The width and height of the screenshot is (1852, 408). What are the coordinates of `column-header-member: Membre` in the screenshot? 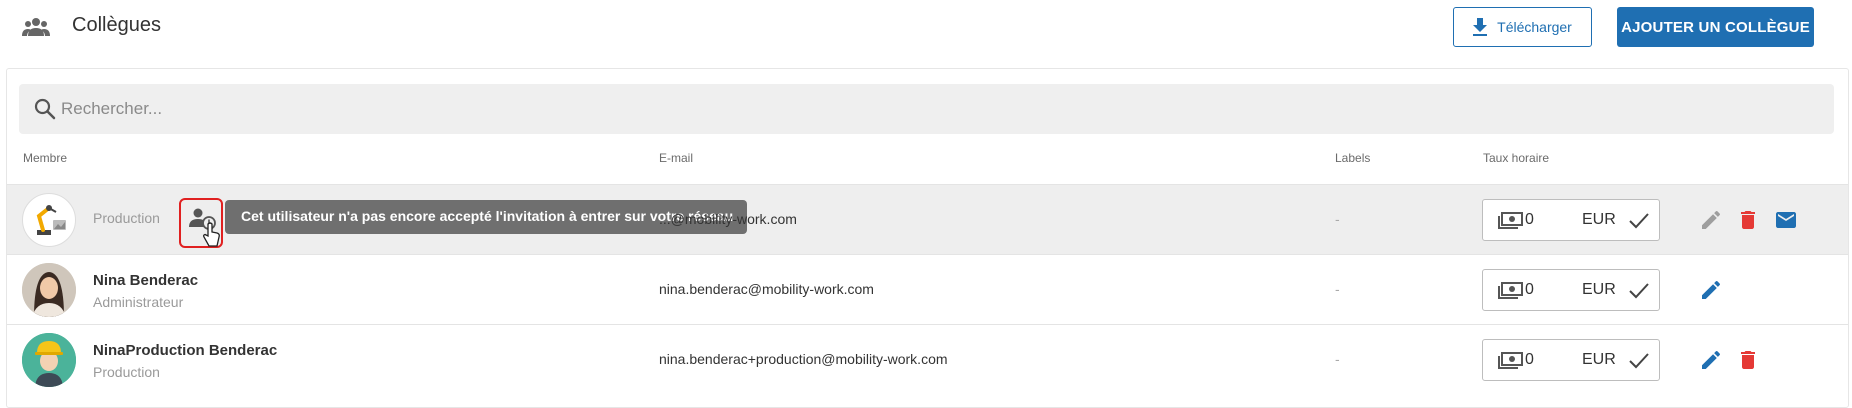 It's located at (45, 158).